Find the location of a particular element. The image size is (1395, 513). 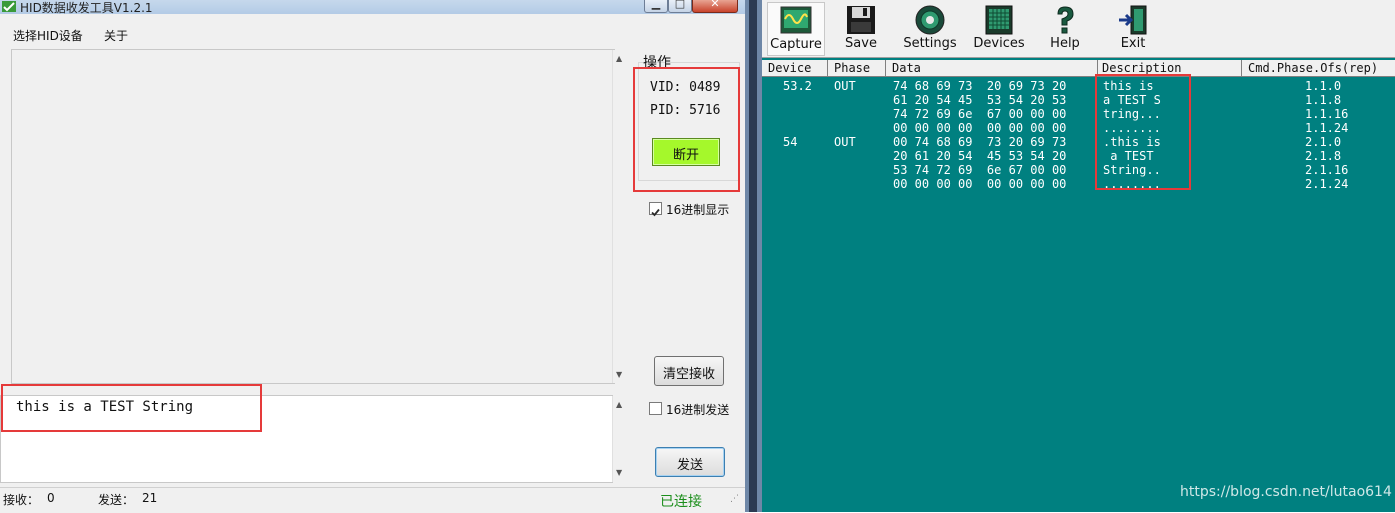

row-device: 53.2 is located at coordinates (797, 86).